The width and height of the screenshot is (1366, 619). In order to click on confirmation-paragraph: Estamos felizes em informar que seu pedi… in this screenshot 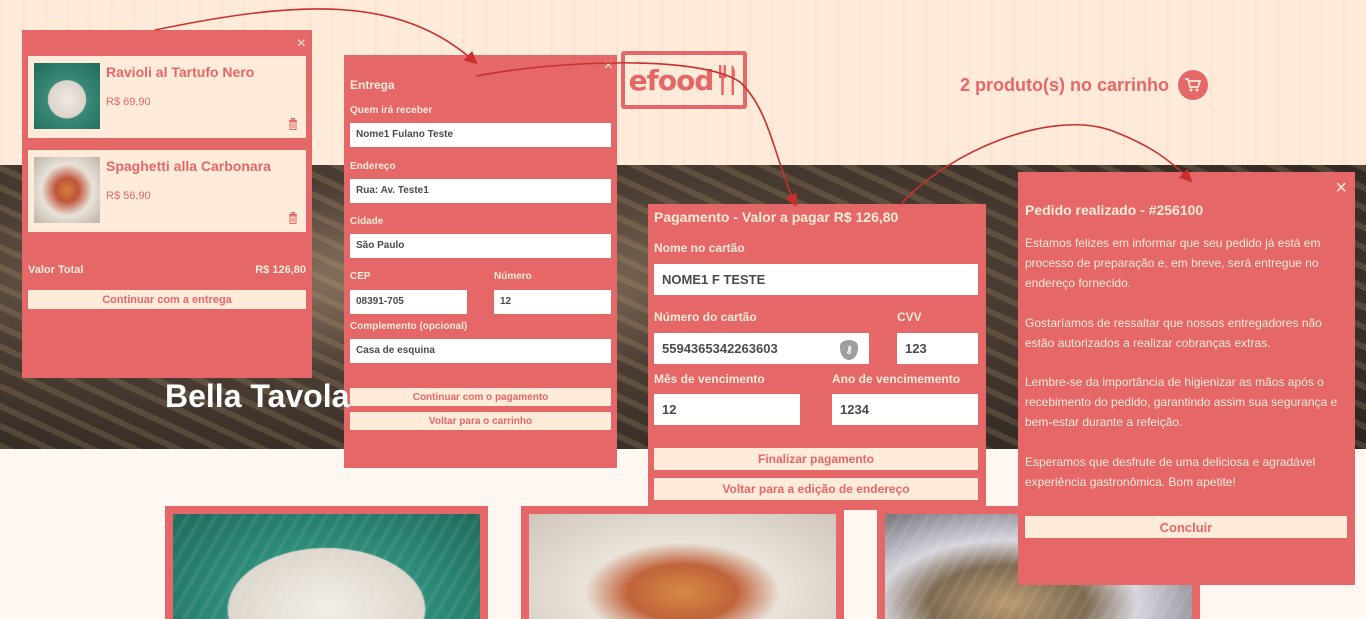, I will do `click(1173, 263)`.